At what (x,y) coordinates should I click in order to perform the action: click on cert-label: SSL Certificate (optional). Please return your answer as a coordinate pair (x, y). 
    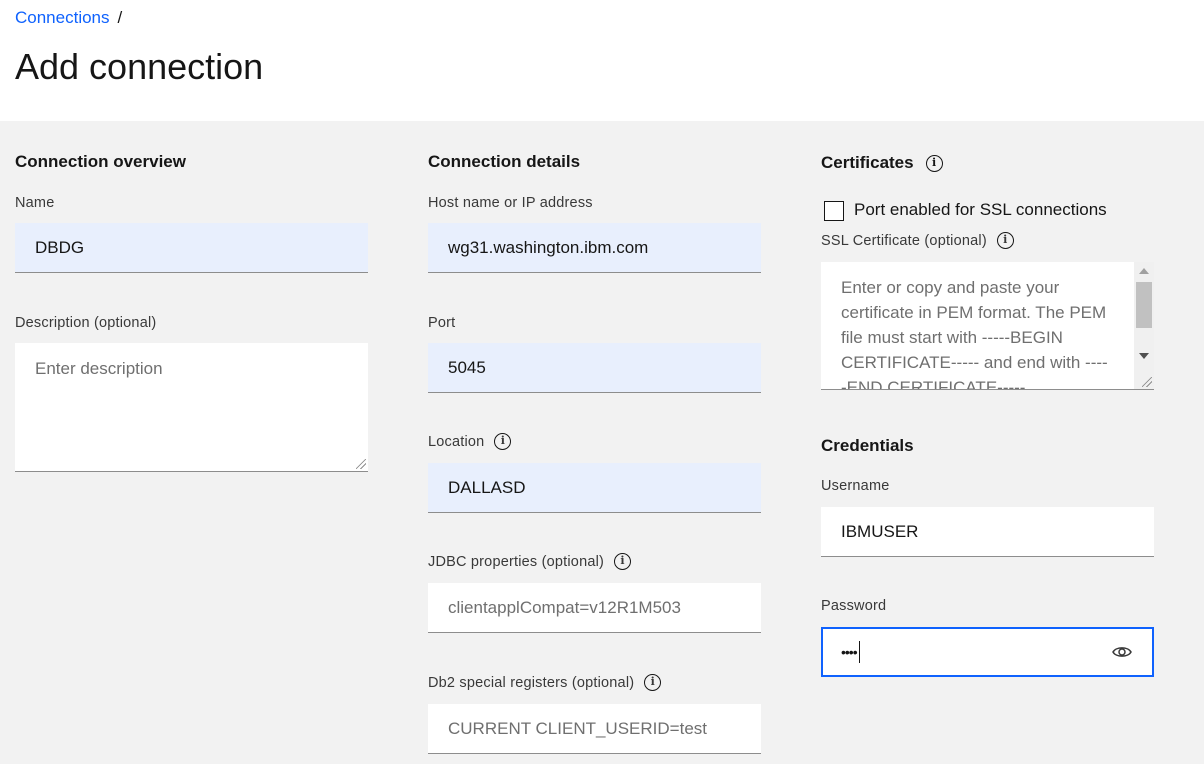
    Looking at the image, I should click on (904, 240).